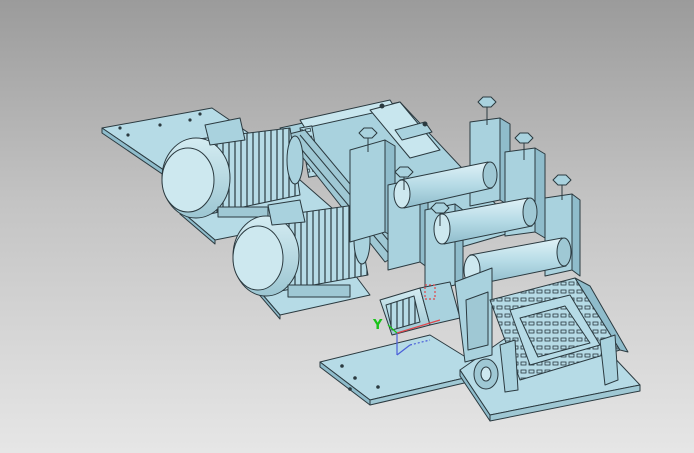 The width and height of the screenshot is (694, 453). What do you see at coordinates (486, 374) in the screenshot?
I see `drive-sprocket` at bounding box center [486, 374].